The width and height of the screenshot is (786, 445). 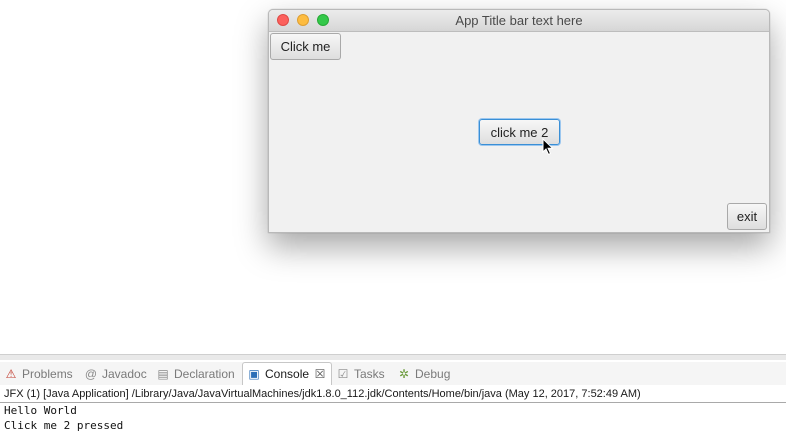 What do you see at coordinates (433, 373) in the screenshot?
I see `tab-label: Debug` at bounding box center [433, 373].